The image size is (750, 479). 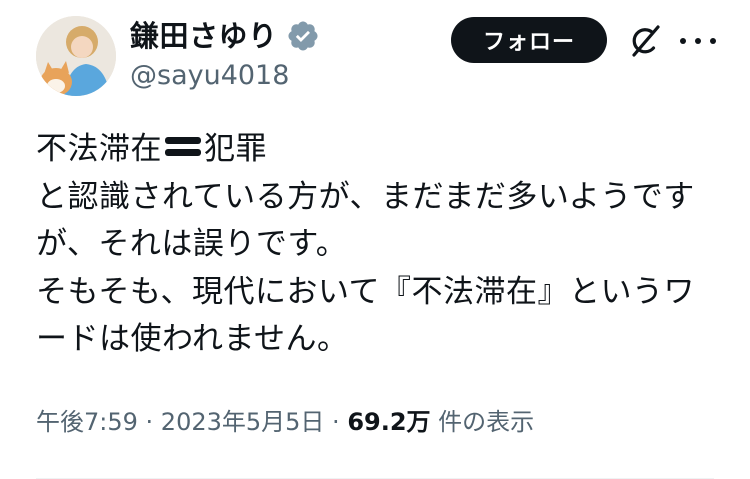 I want to click on tweet-time: 午後7:59, so click(x=87, y=422).